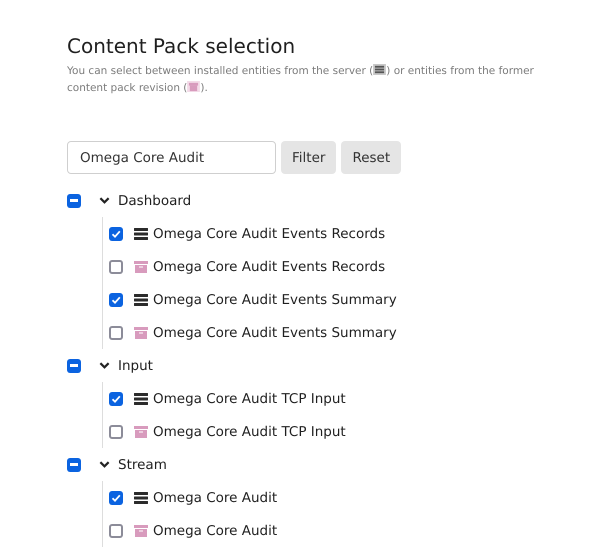 This screenshot has height=560, width=589. What do you see at coordinates (181, 46) in the screenshot?
I see `section-title: Content Pack selection` at bounding box center [181, 46].